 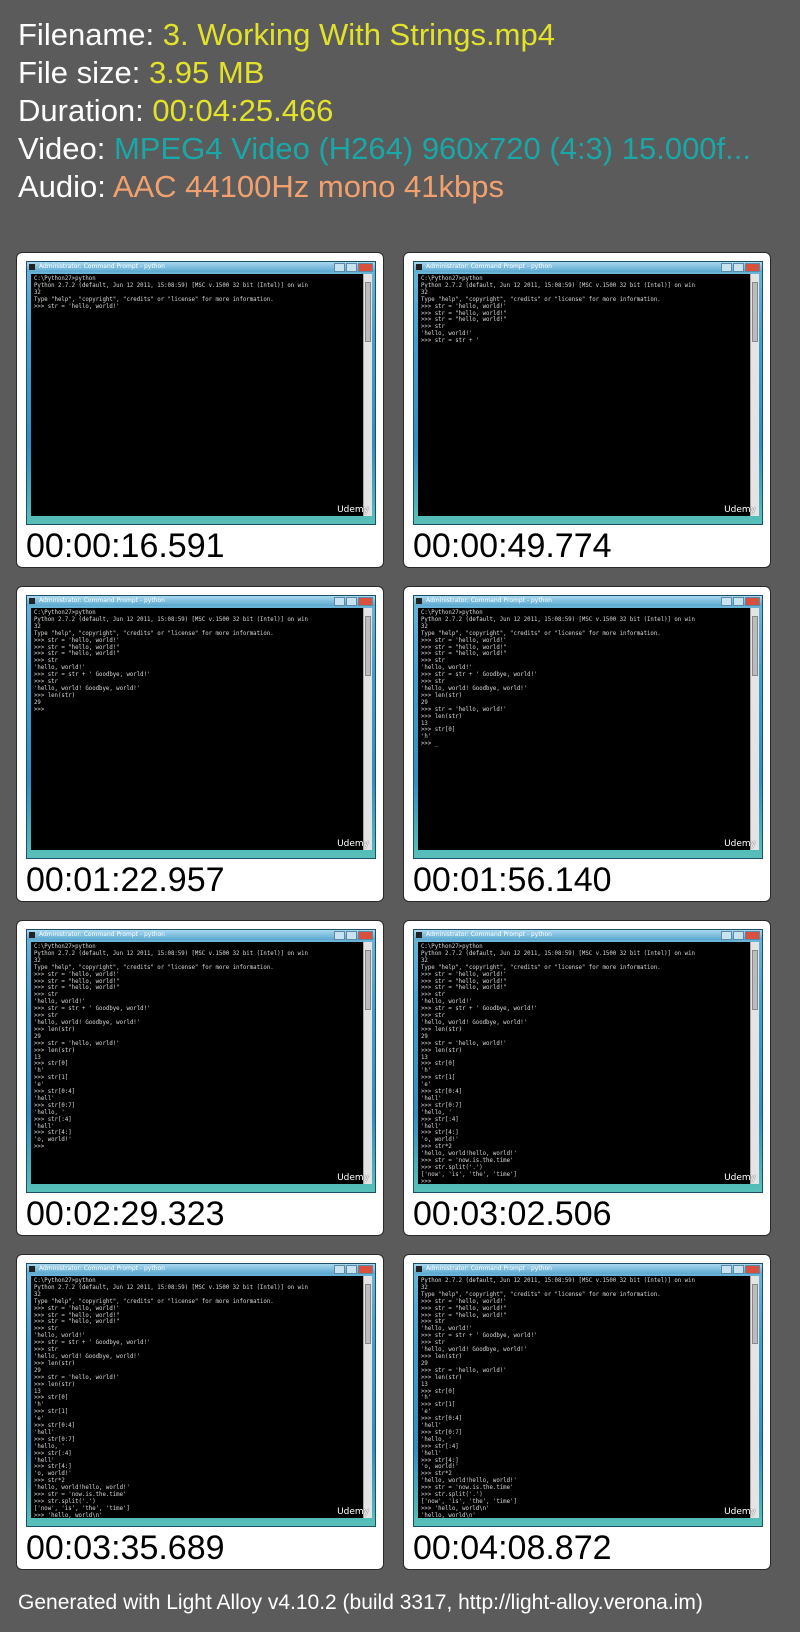 What do you see at coordinates (512, 546) in the screenshot?
I see `timestamp: 00:00:49.774` at bounding box center [512, 546].